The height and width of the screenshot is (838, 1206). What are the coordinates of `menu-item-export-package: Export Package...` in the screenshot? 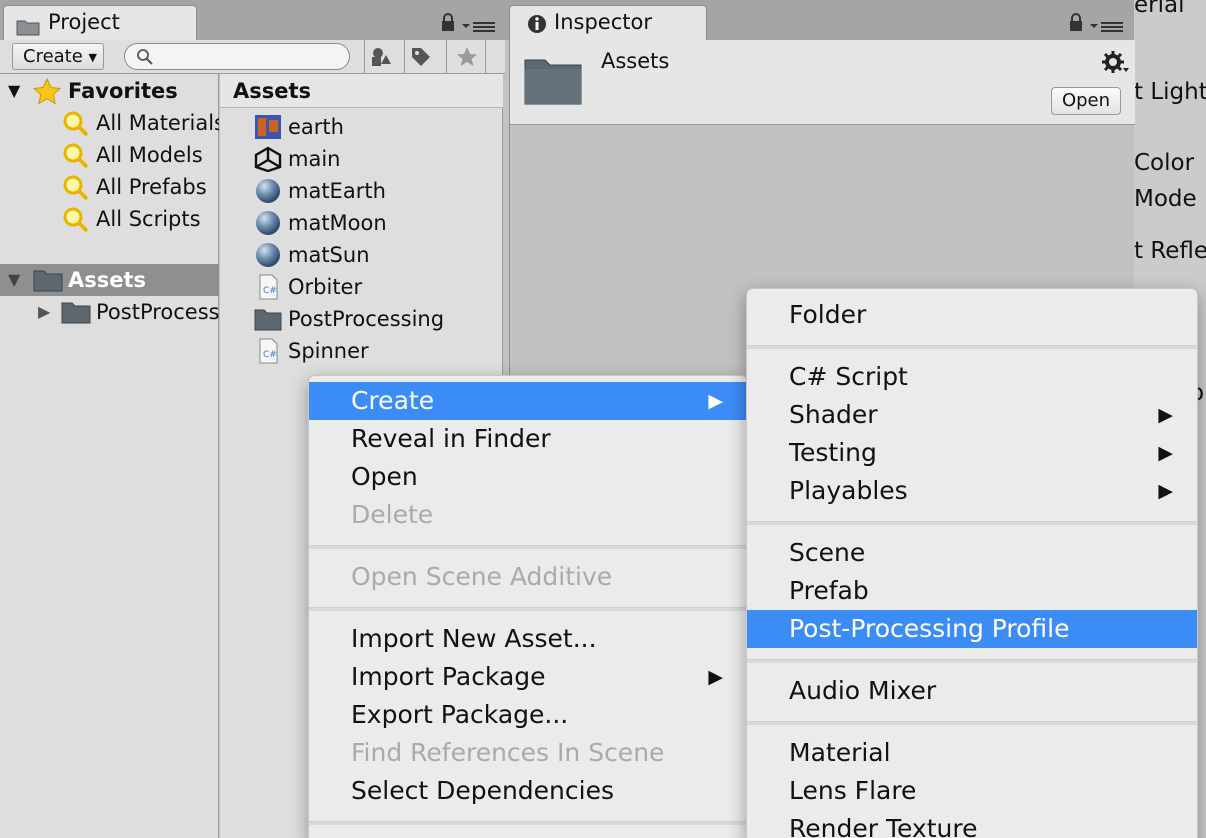 It's located at (528, 715).